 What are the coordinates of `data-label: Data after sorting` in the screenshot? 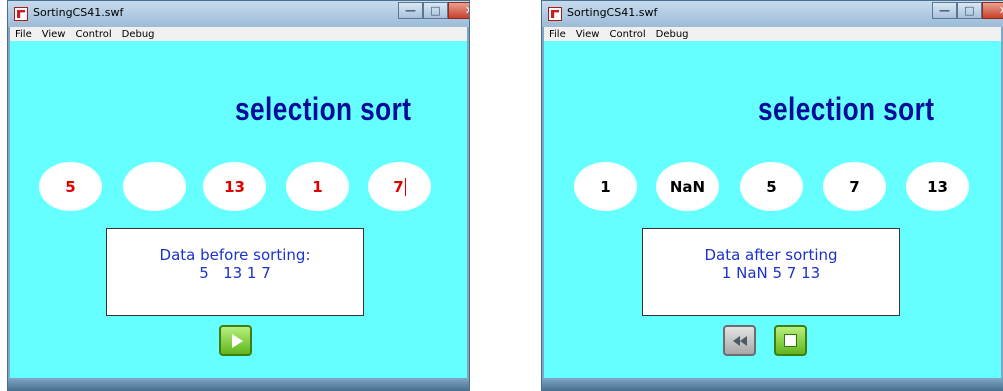 It's located at (771, 255).